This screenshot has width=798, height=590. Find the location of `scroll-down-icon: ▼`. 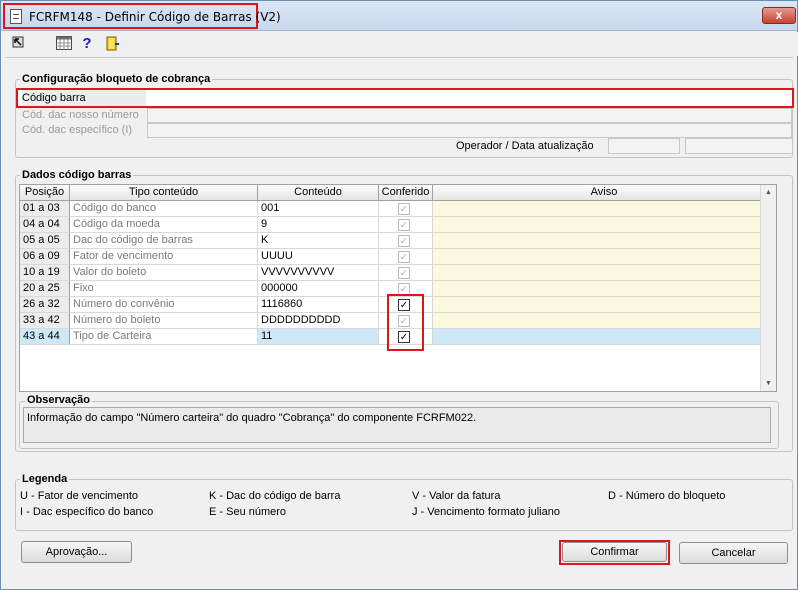

scroll-down-icon: ▼ is located at coordinates (768, 383).